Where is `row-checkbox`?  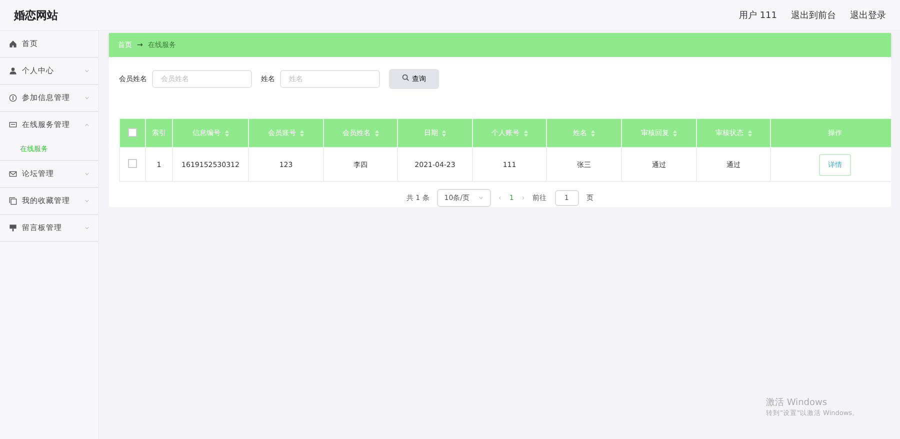 row-checkbox is located at coordinates (132, 163).